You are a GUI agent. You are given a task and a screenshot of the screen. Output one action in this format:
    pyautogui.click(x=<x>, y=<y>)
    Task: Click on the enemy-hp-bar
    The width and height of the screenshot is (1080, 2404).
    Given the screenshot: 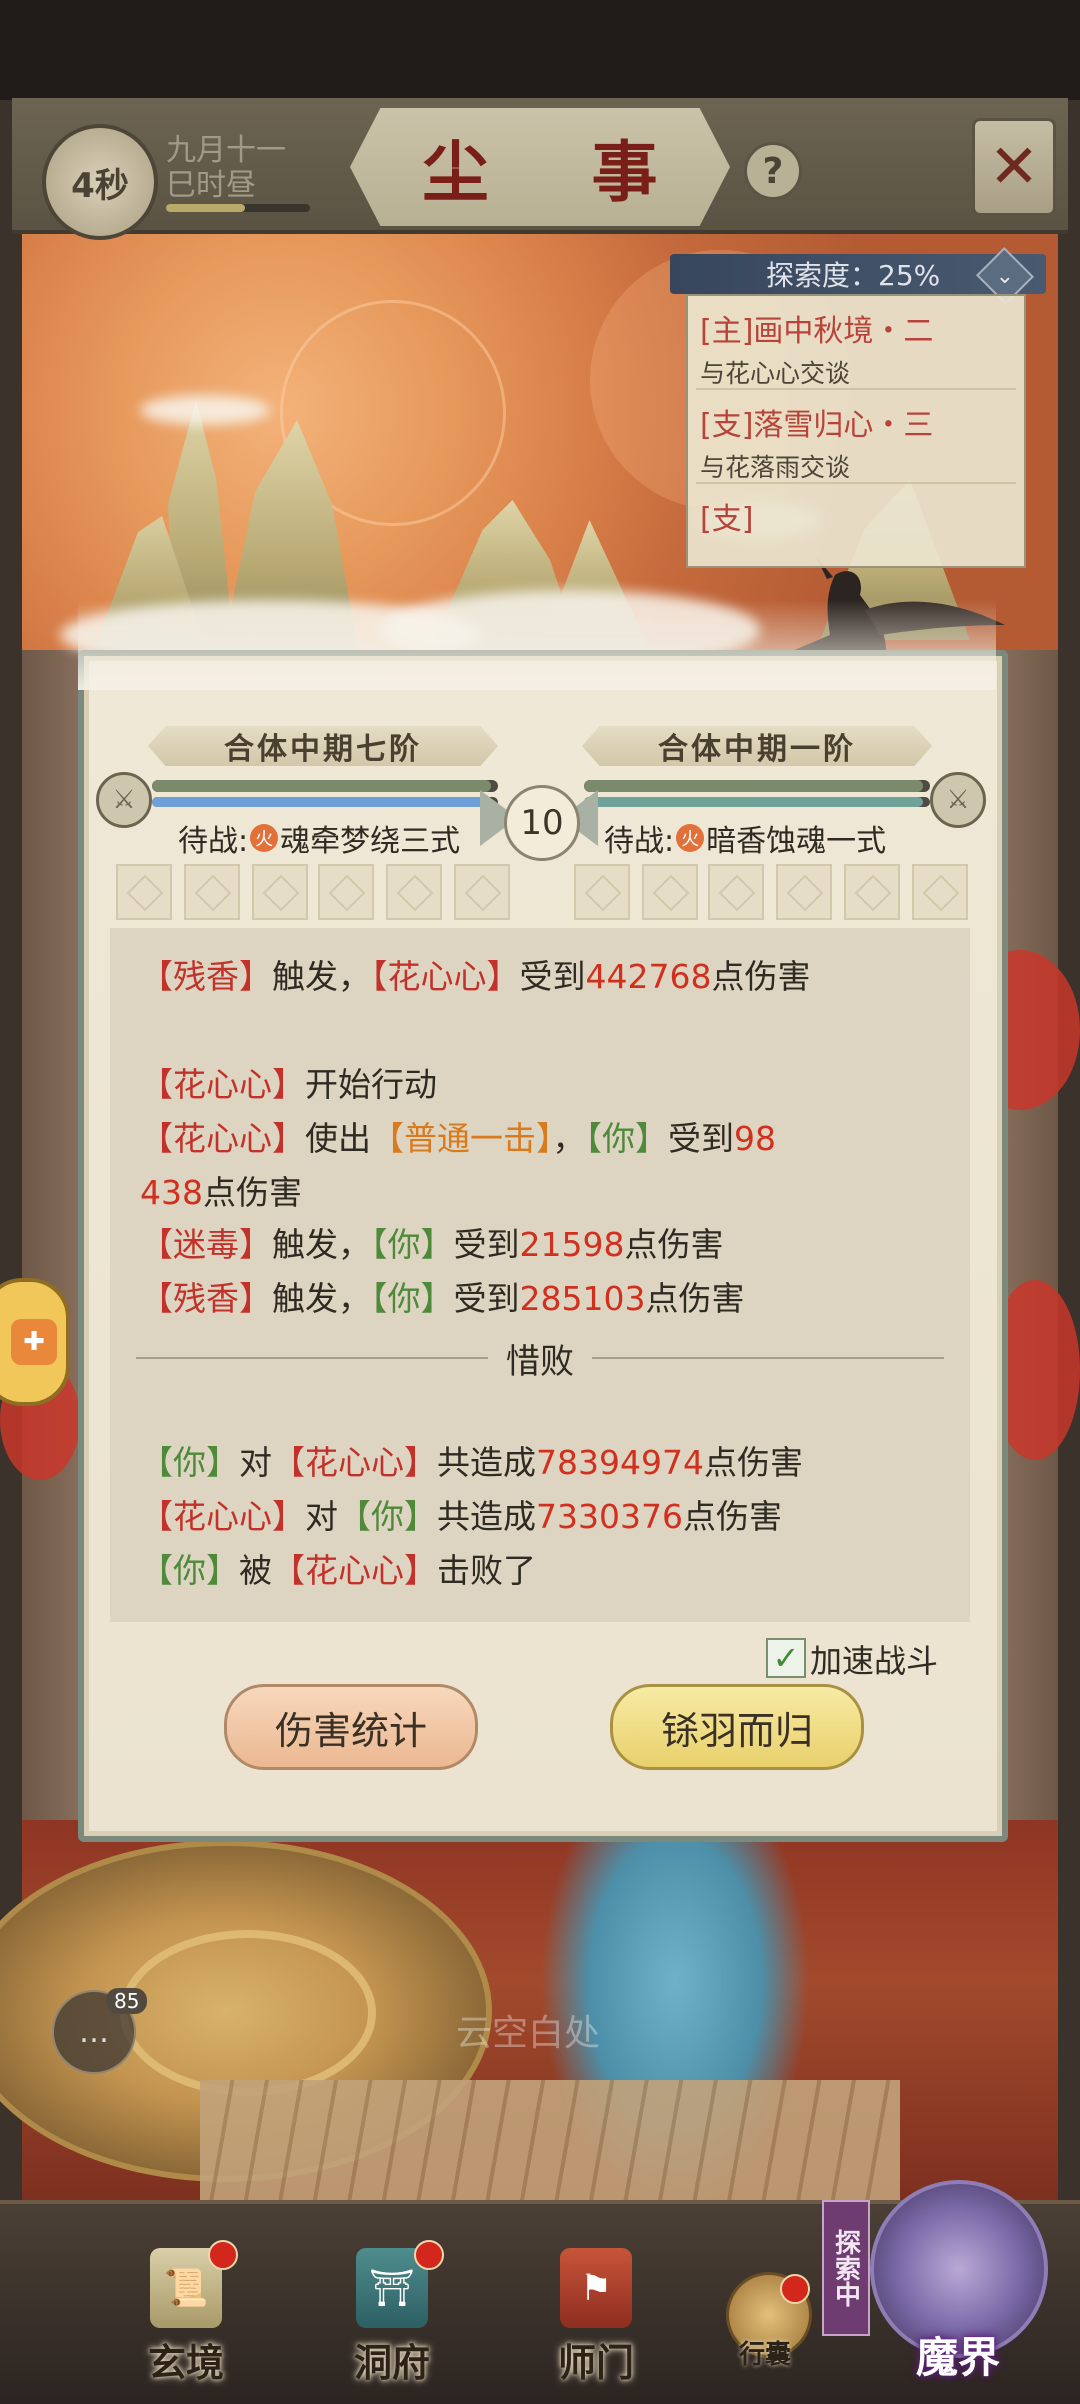 What is the action you would take?
    pyautogui.click(x=757, y=786)
    